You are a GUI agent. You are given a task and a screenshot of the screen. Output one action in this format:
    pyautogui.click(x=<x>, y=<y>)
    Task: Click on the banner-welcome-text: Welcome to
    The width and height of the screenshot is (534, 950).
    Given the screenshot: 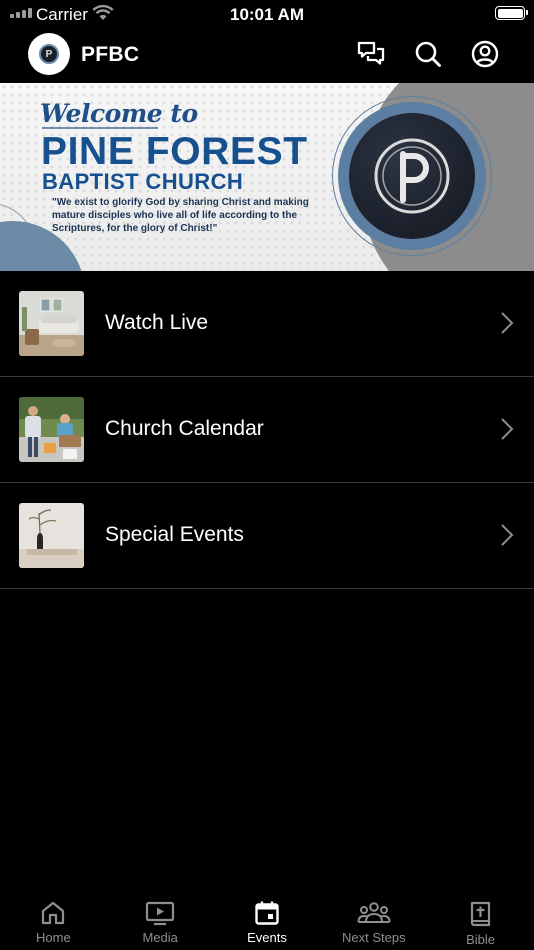 What is the action you would take?
    pyautogui.click(x=119, y=113)
    